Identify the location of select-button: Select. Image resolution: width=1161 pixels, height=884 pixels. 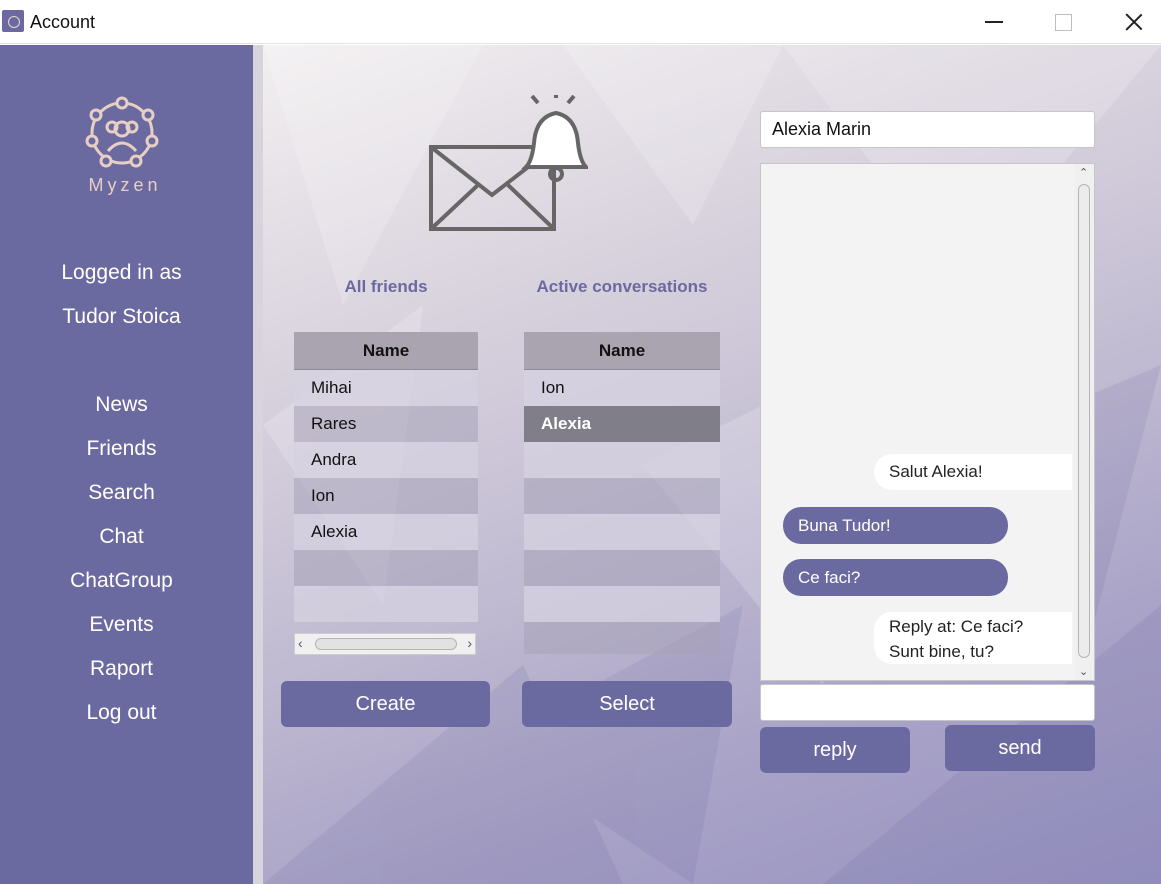
(627, 704).